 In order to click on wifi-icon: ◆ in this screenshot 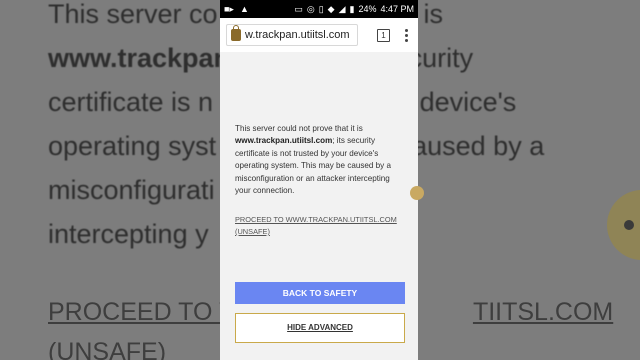, I will do `click(331, 8)`.